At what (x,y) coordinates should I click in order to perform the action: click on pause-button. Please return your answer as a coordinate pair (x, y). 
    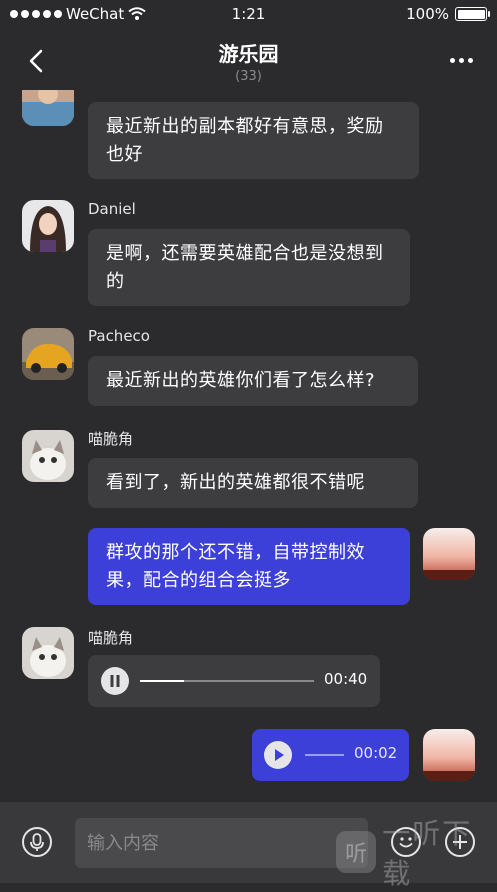
    Looking at the image, I should click on (115, 681).